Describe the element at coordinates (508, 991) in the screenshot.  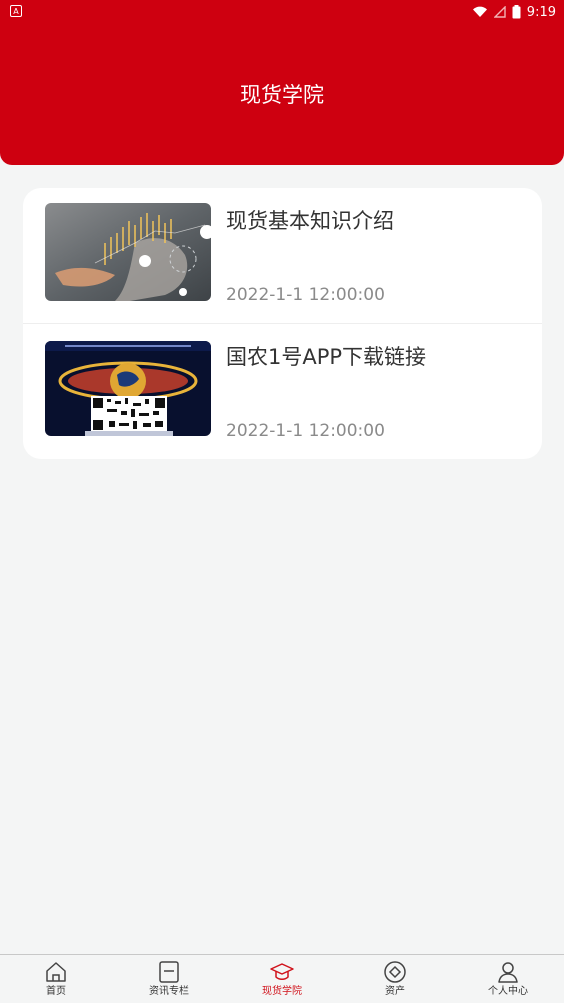
I see `tab-label: 个人中心` at that location.